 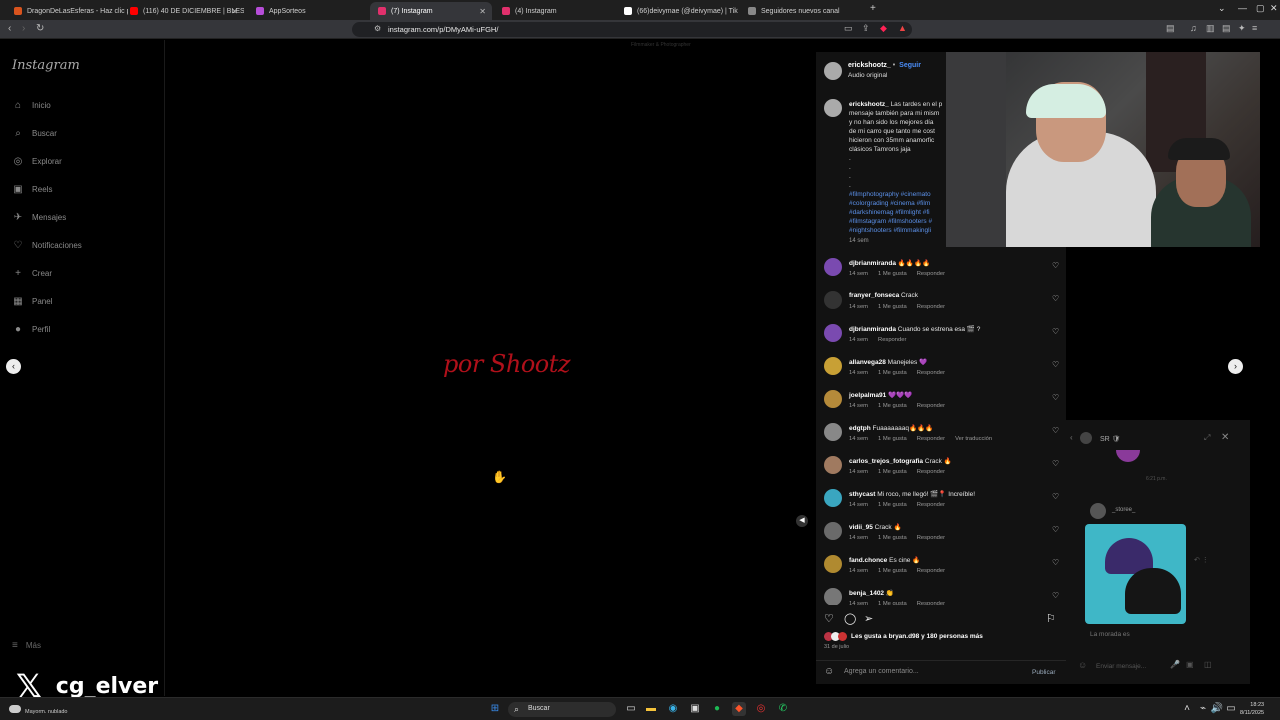 What do you see at coordinates (717, 709) in the screenshot?
I see `spotify-icon: ●` at bounding box center [717, 709].